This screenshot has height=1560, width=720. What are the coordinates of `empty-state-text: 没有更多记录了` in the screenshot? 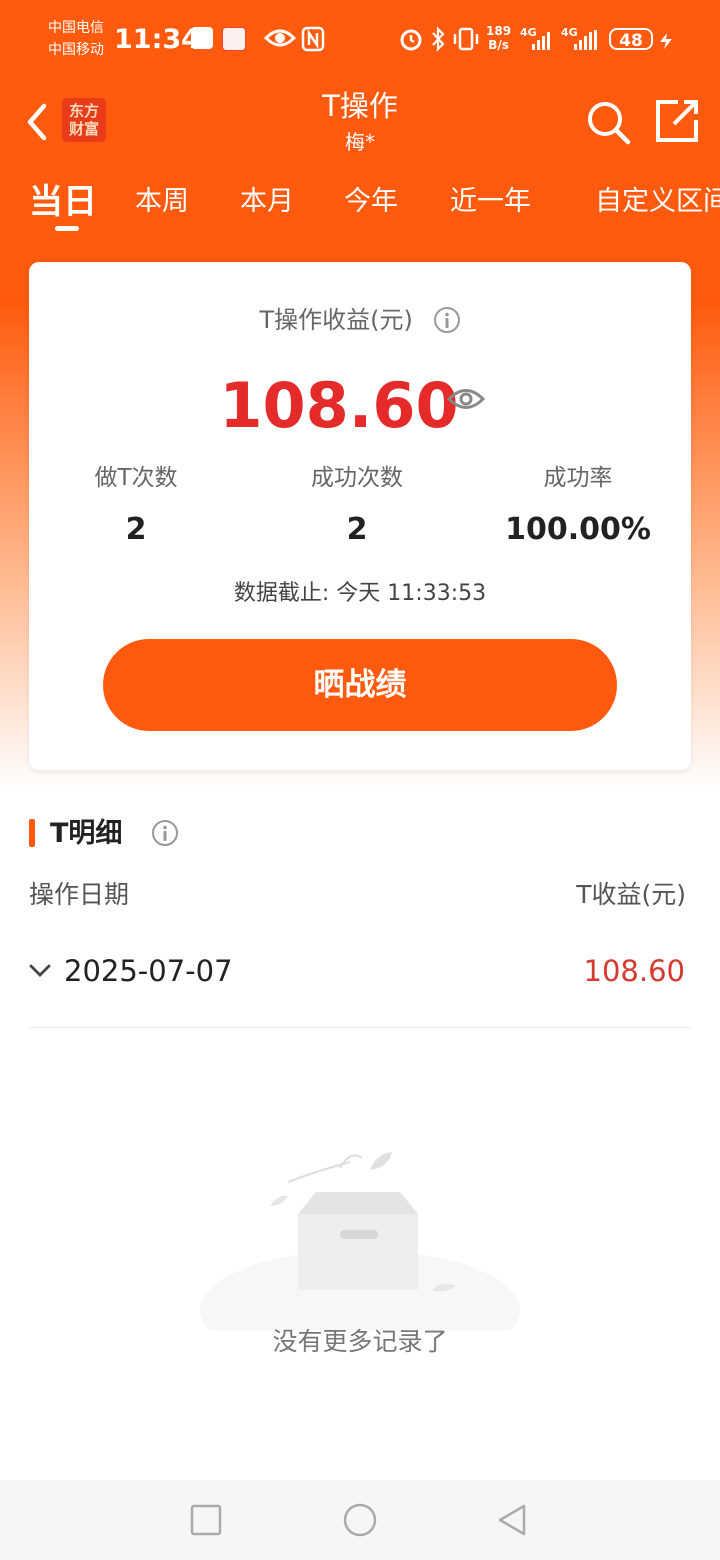 It's located at (360, 1341).